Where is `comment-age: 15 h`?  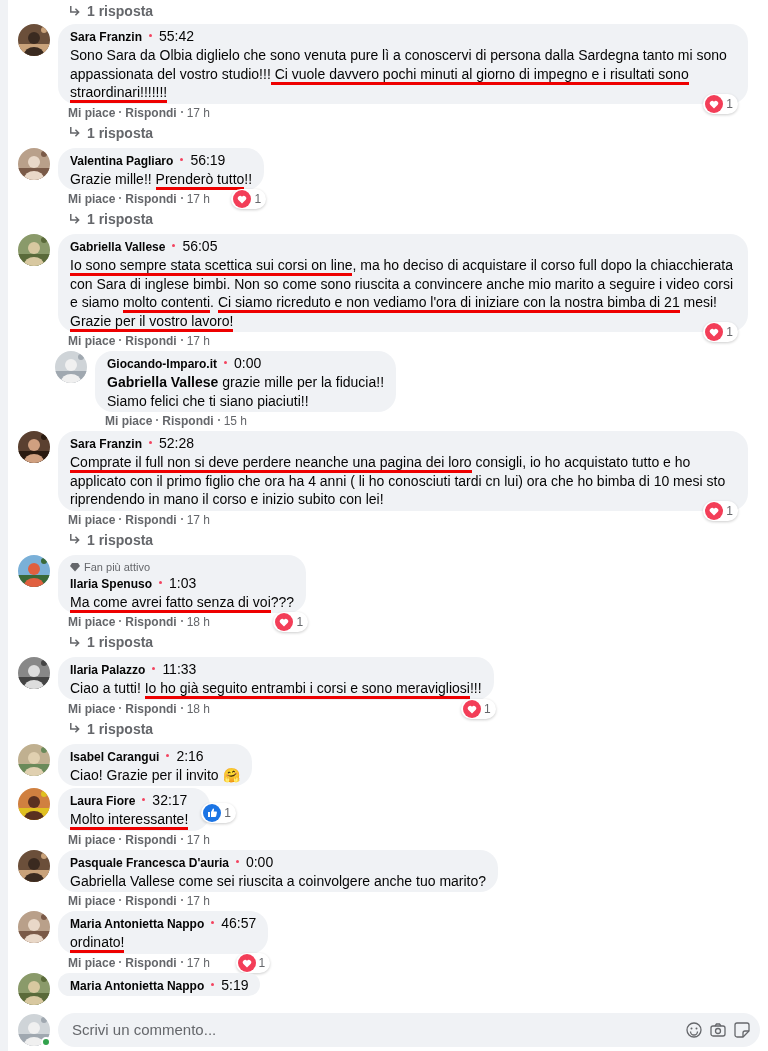
comment-age: 15 h is located at coordinates (235, 421).